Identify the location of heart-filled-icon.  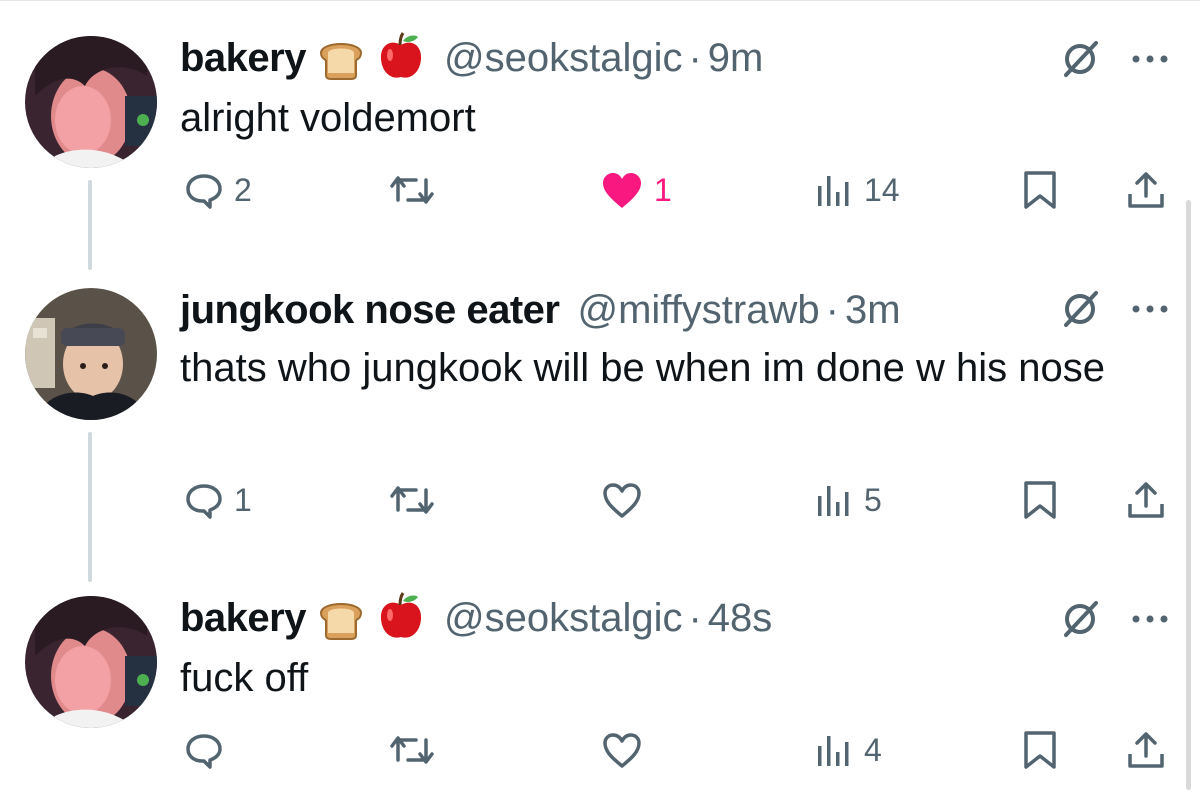
(622, 190).